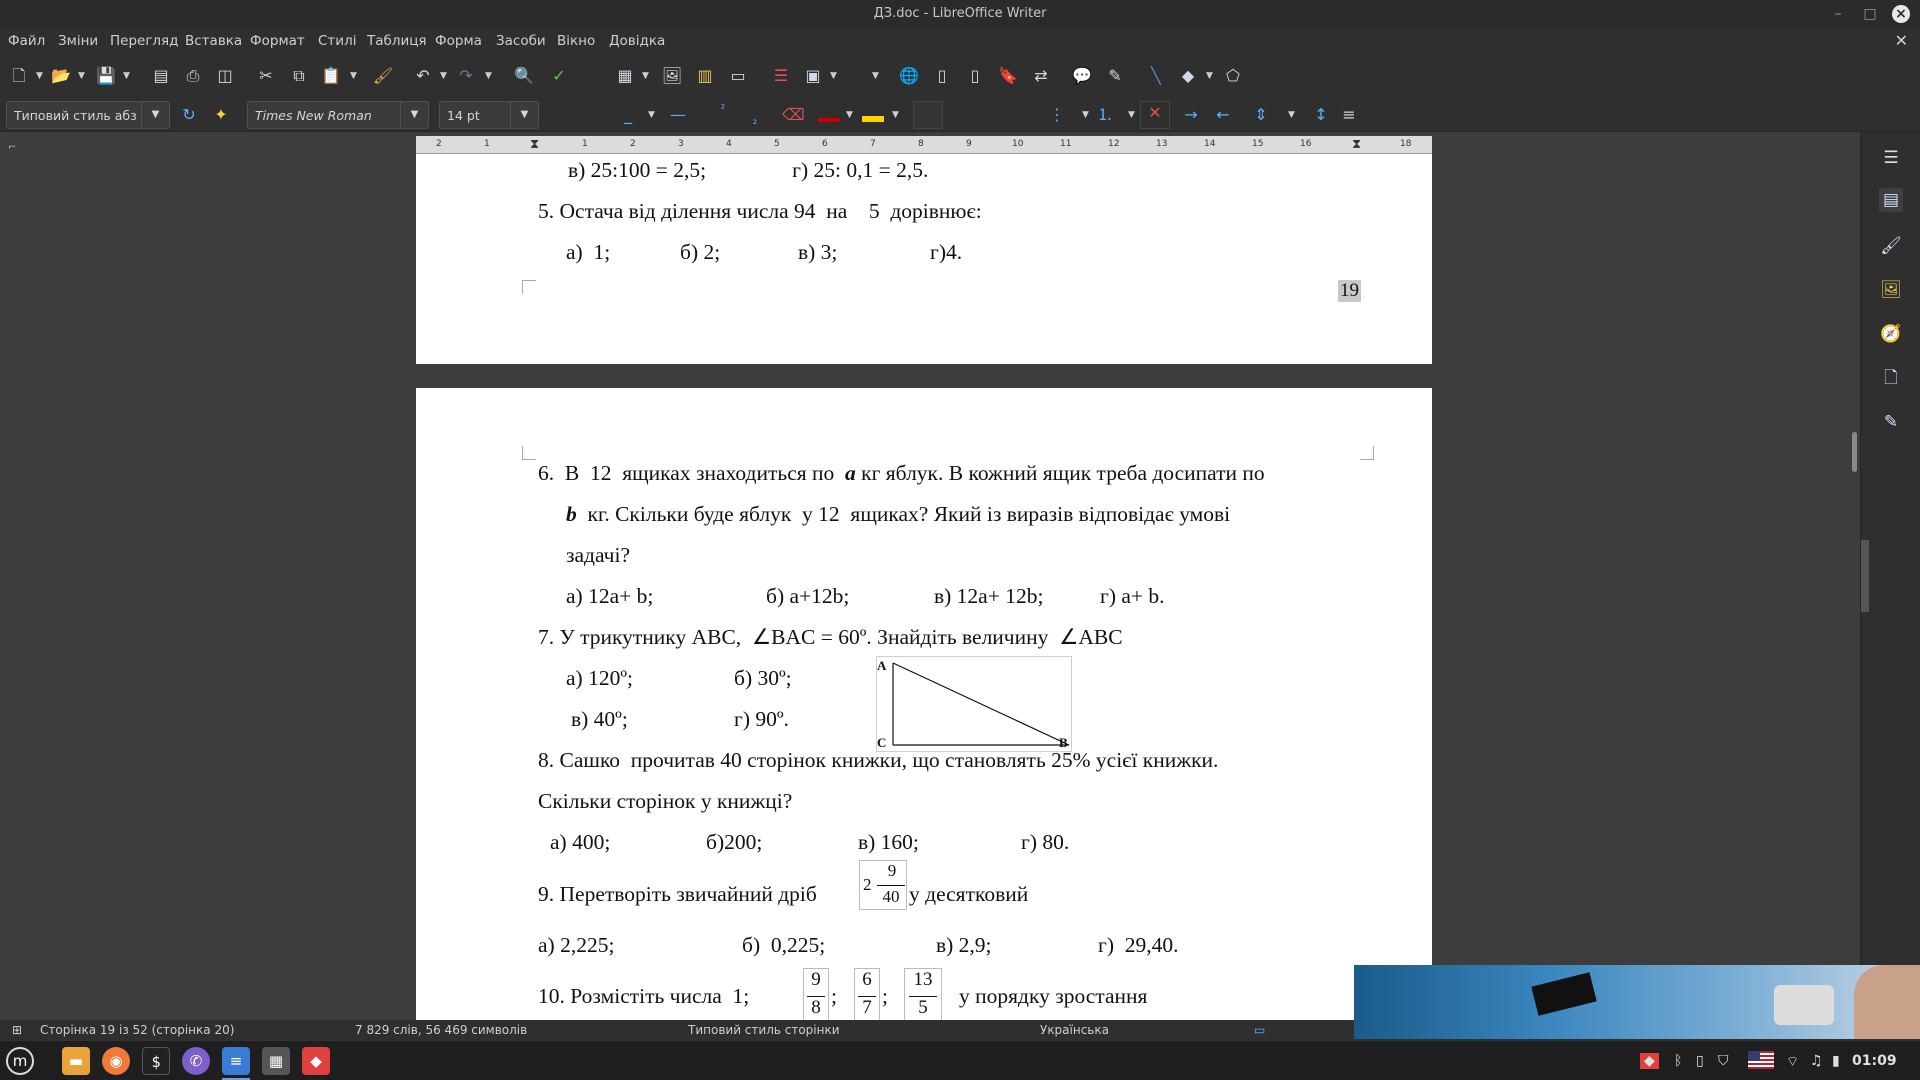 The image size is (1920, 1080). What do you see at coordinates (338, 115) in the screenshot?
I see `font-name-combo: Times New Roman ▼` at bounding box center [338, 115].